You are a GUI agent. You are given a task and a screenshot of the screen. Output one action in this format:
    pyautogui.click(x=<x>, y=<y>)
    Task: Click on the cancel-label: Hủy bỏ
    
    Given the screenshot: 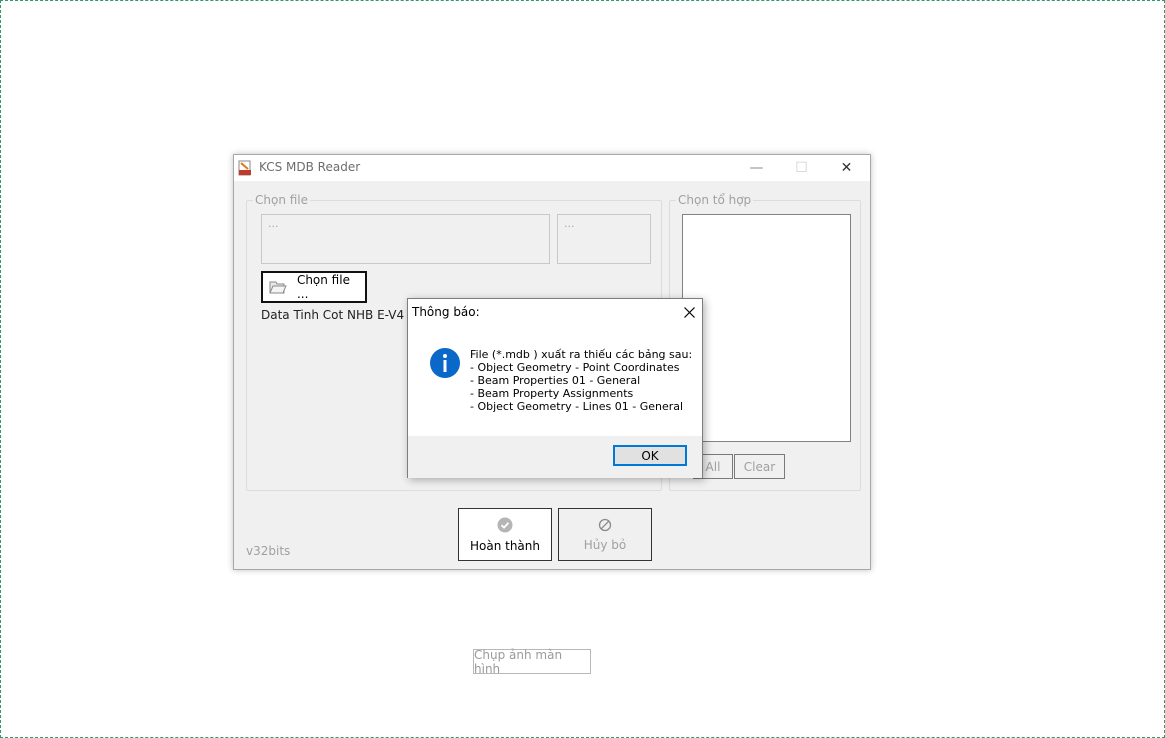 What is the action you would take?
    pyautogui.click(x=605, y=544)
    